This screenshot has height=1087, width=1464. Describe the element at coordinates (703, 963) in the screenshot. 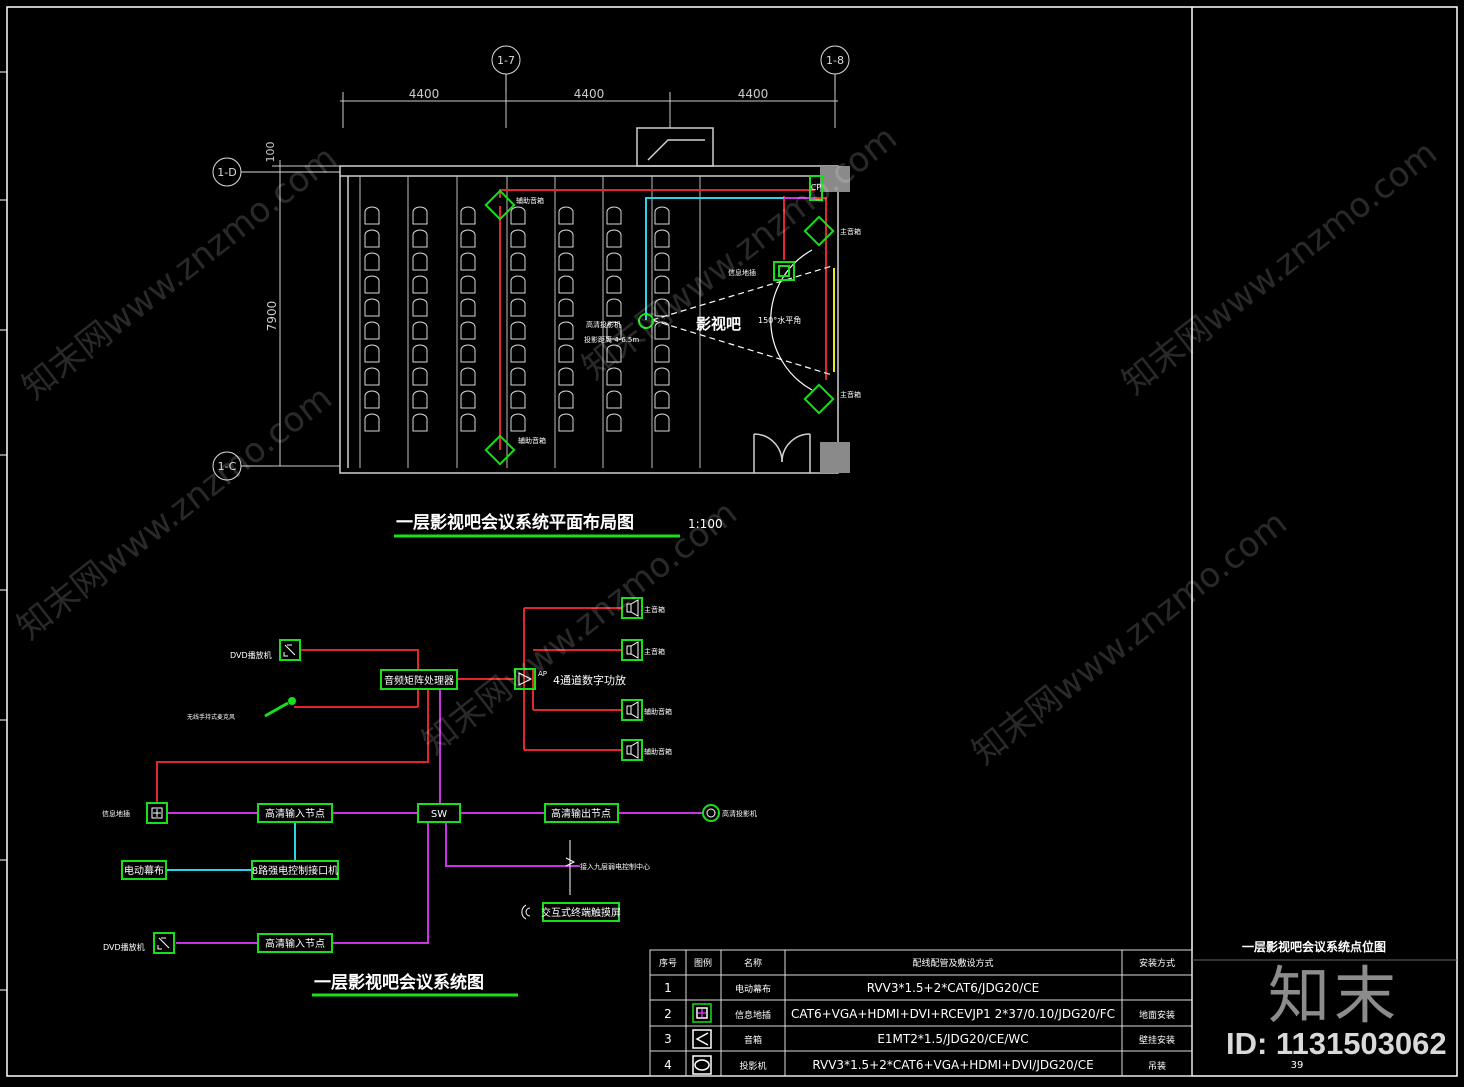

I see `th-symbol: 图例` at that location.